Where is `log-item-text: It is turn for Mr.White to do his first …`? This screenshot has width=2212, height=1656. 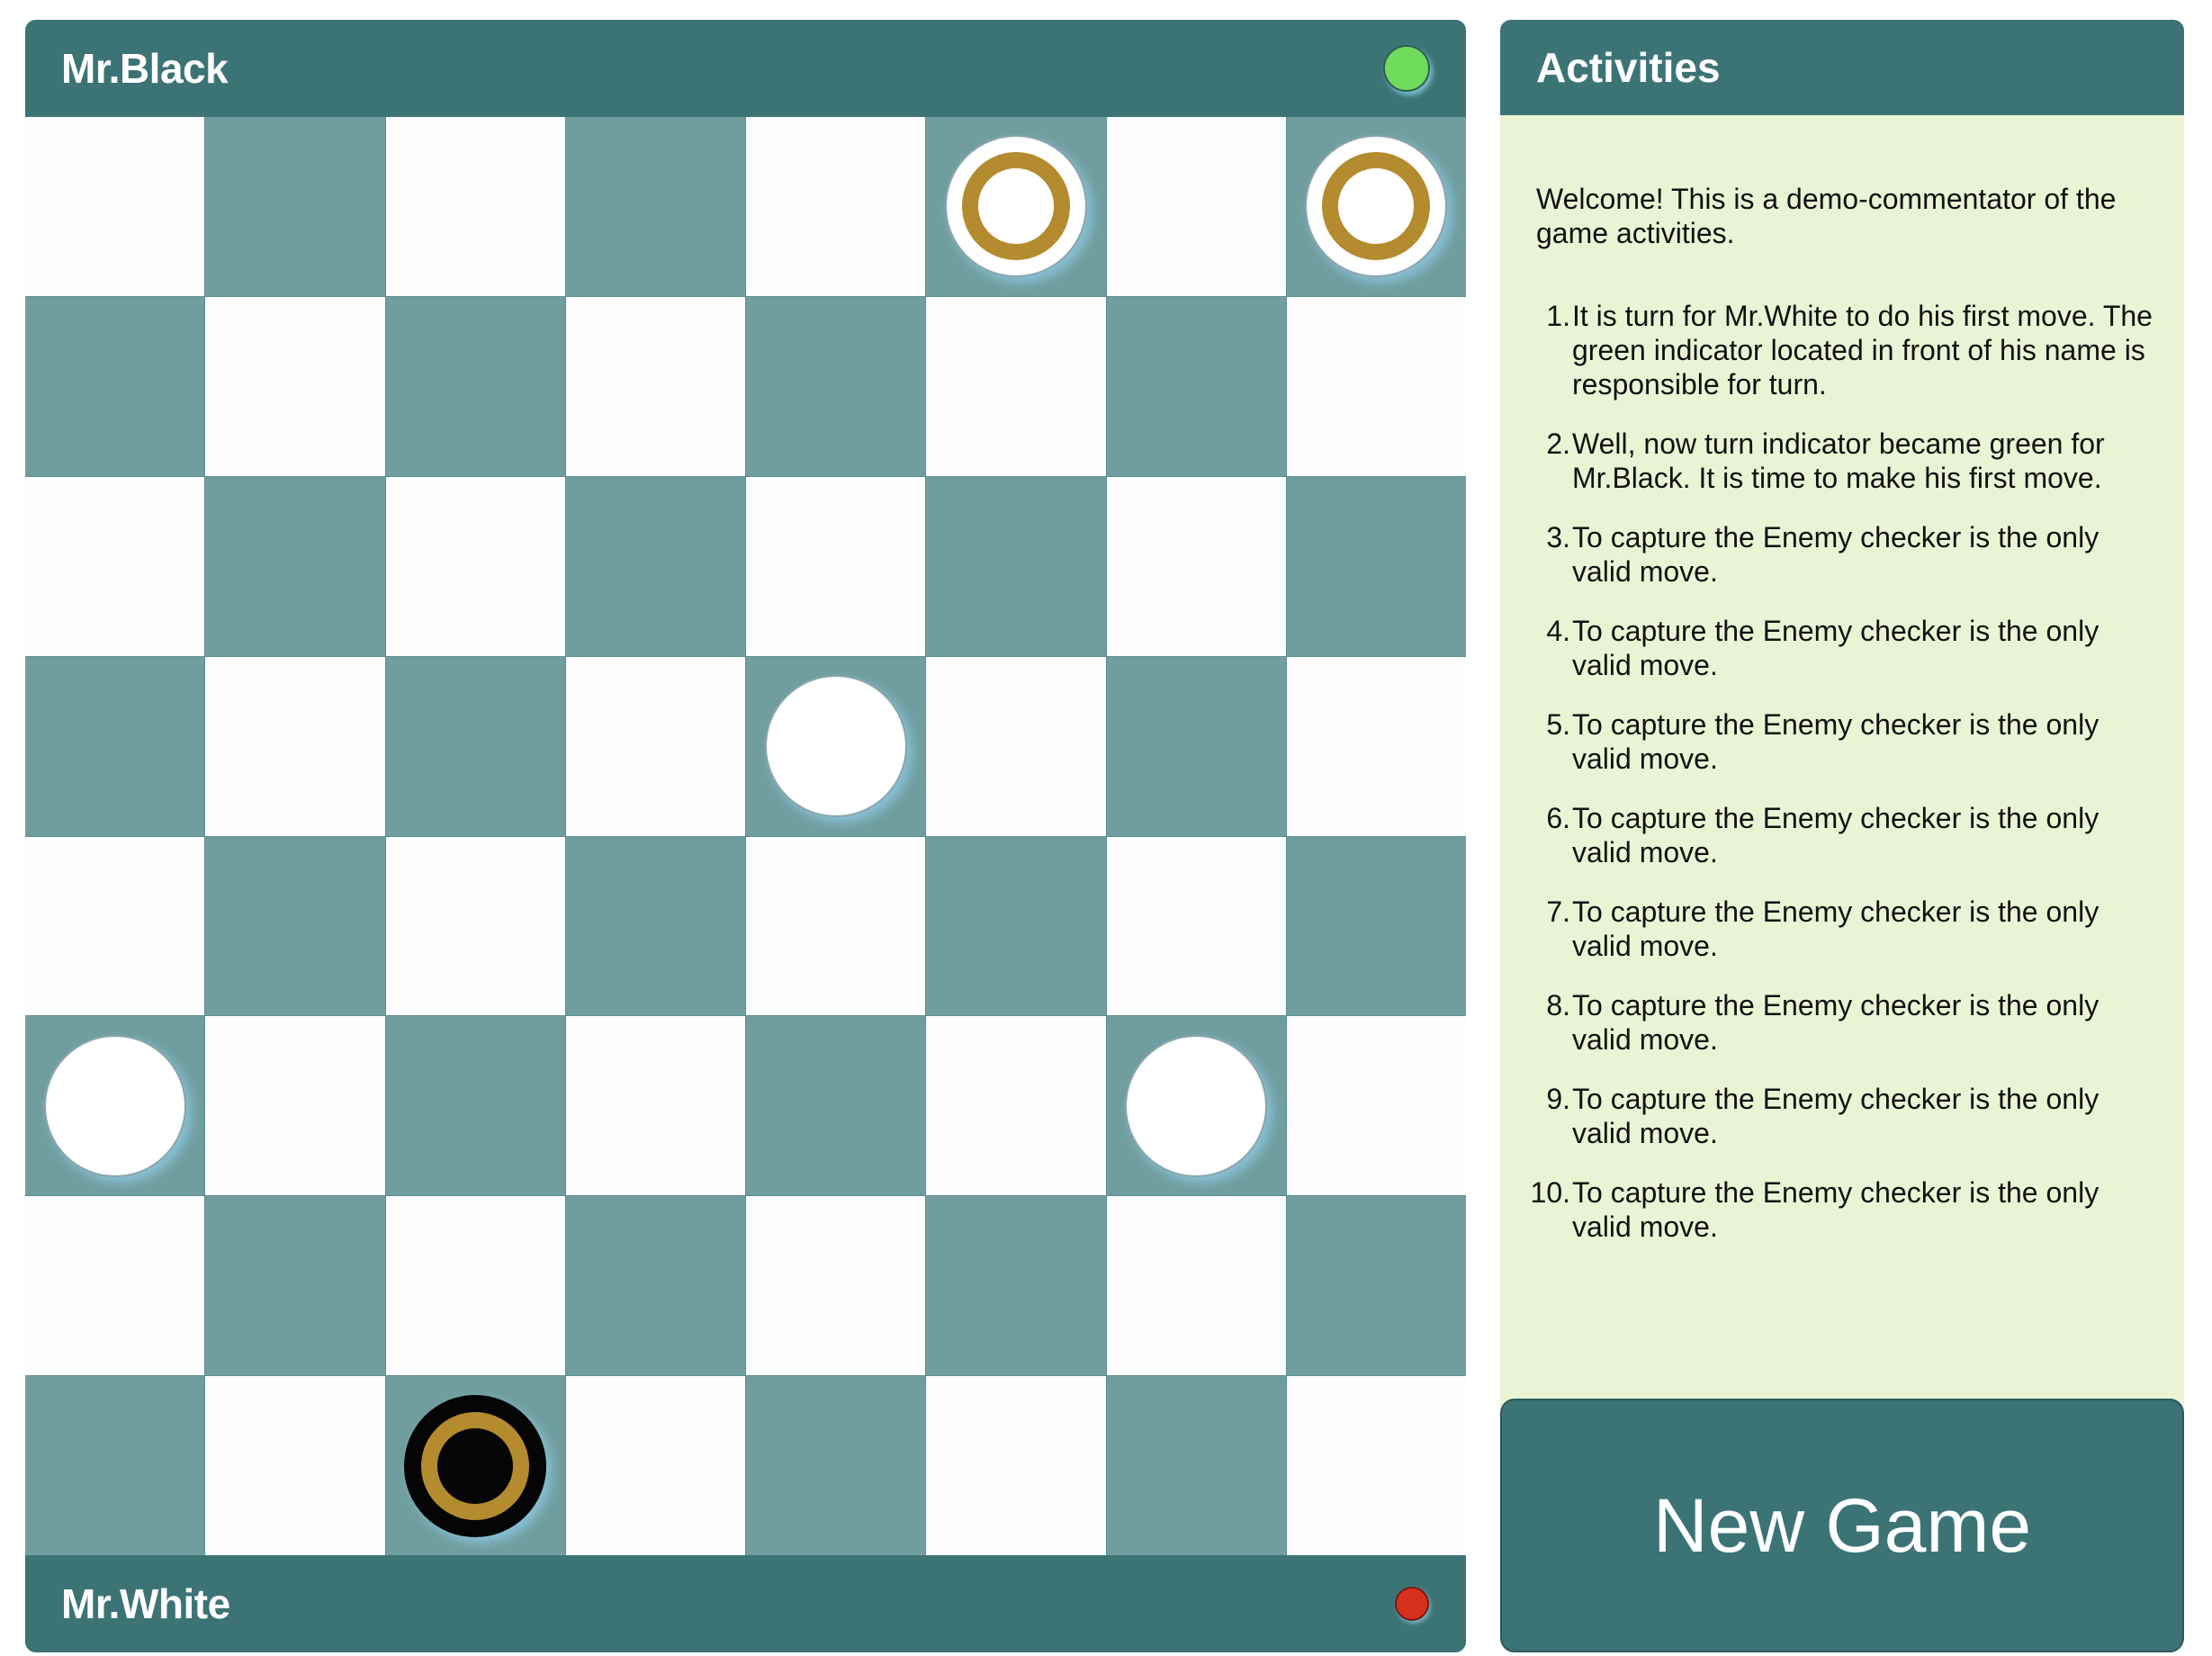 log-item-text: It is turn for Mr.White to do his first … is located at coordinates (1862, 350).